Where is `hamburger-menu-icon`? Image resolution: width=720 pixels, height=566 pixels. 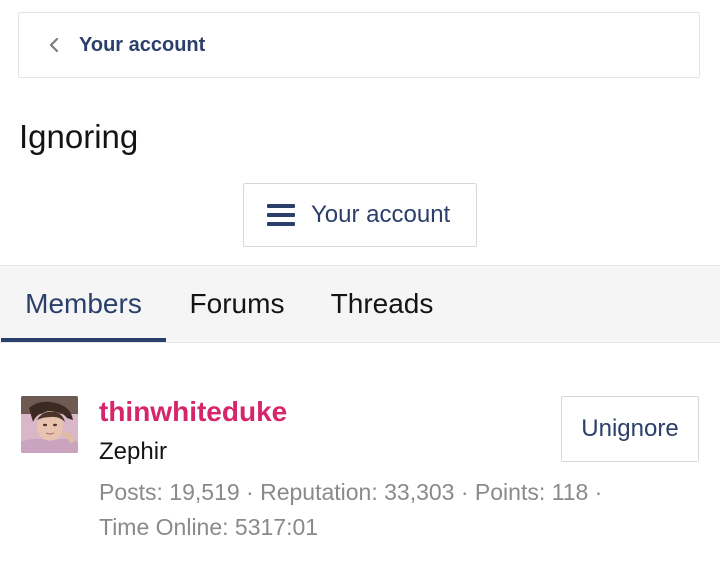 hamburger-menu-icon is located at coordinates (281, 215).